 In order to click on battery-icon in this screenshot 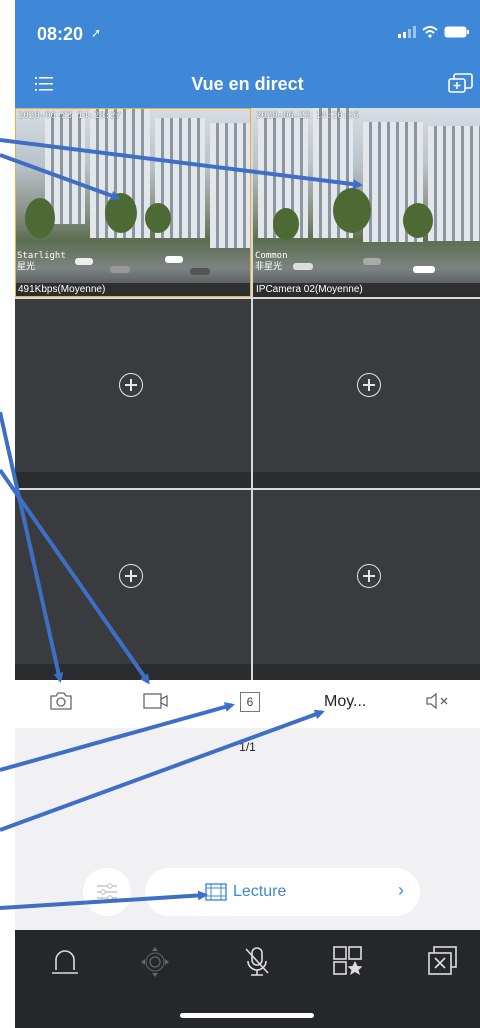, I will do `click(456, 32)`.